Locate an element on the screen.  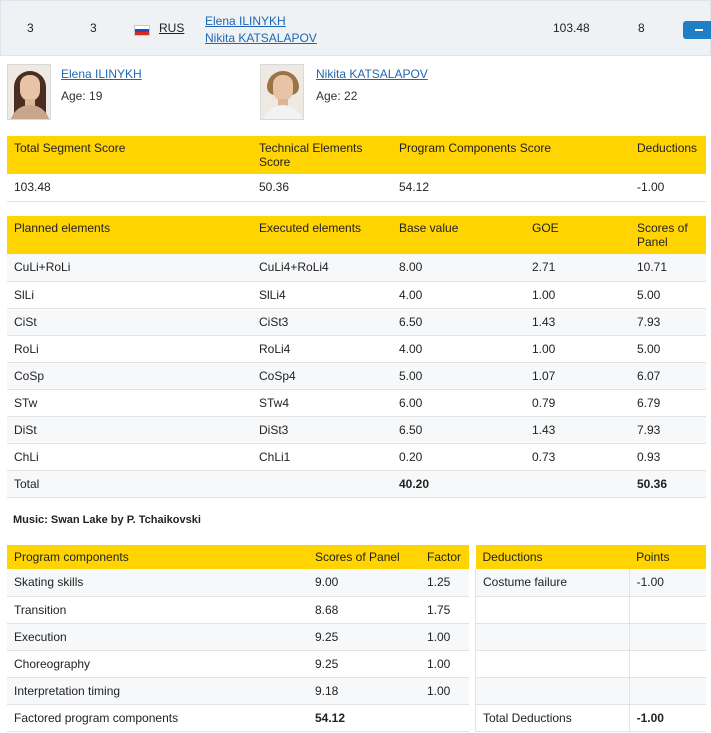
element-cell: 6.79 is located at coordinates (668, 403).